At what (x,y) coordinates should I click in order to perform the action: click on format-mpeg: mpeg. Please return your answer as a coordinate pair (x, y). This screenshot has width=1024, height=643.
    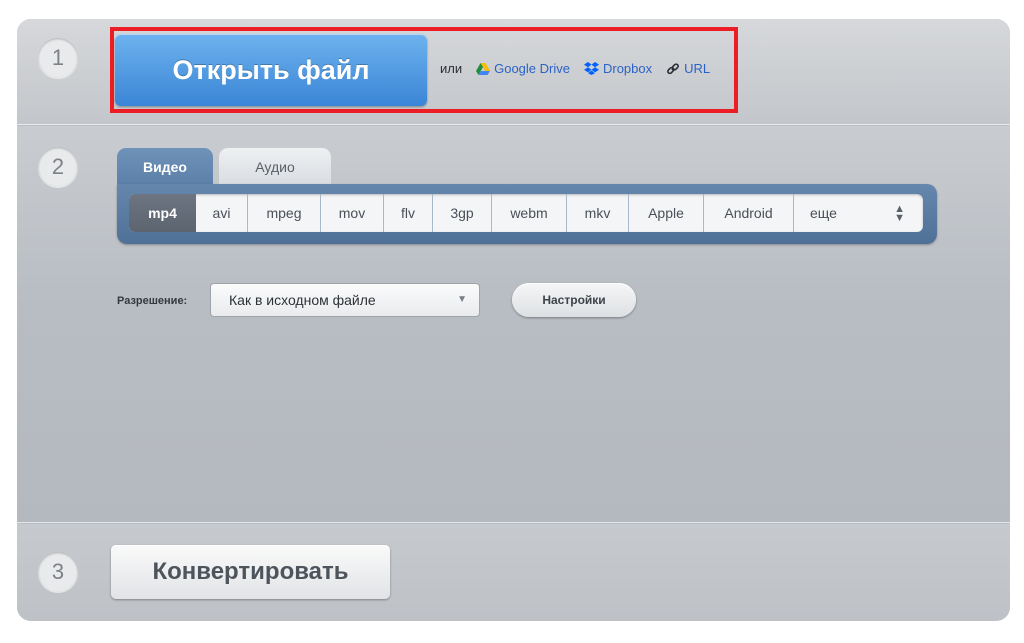
    Looking at the image, I should click on (284, 213).